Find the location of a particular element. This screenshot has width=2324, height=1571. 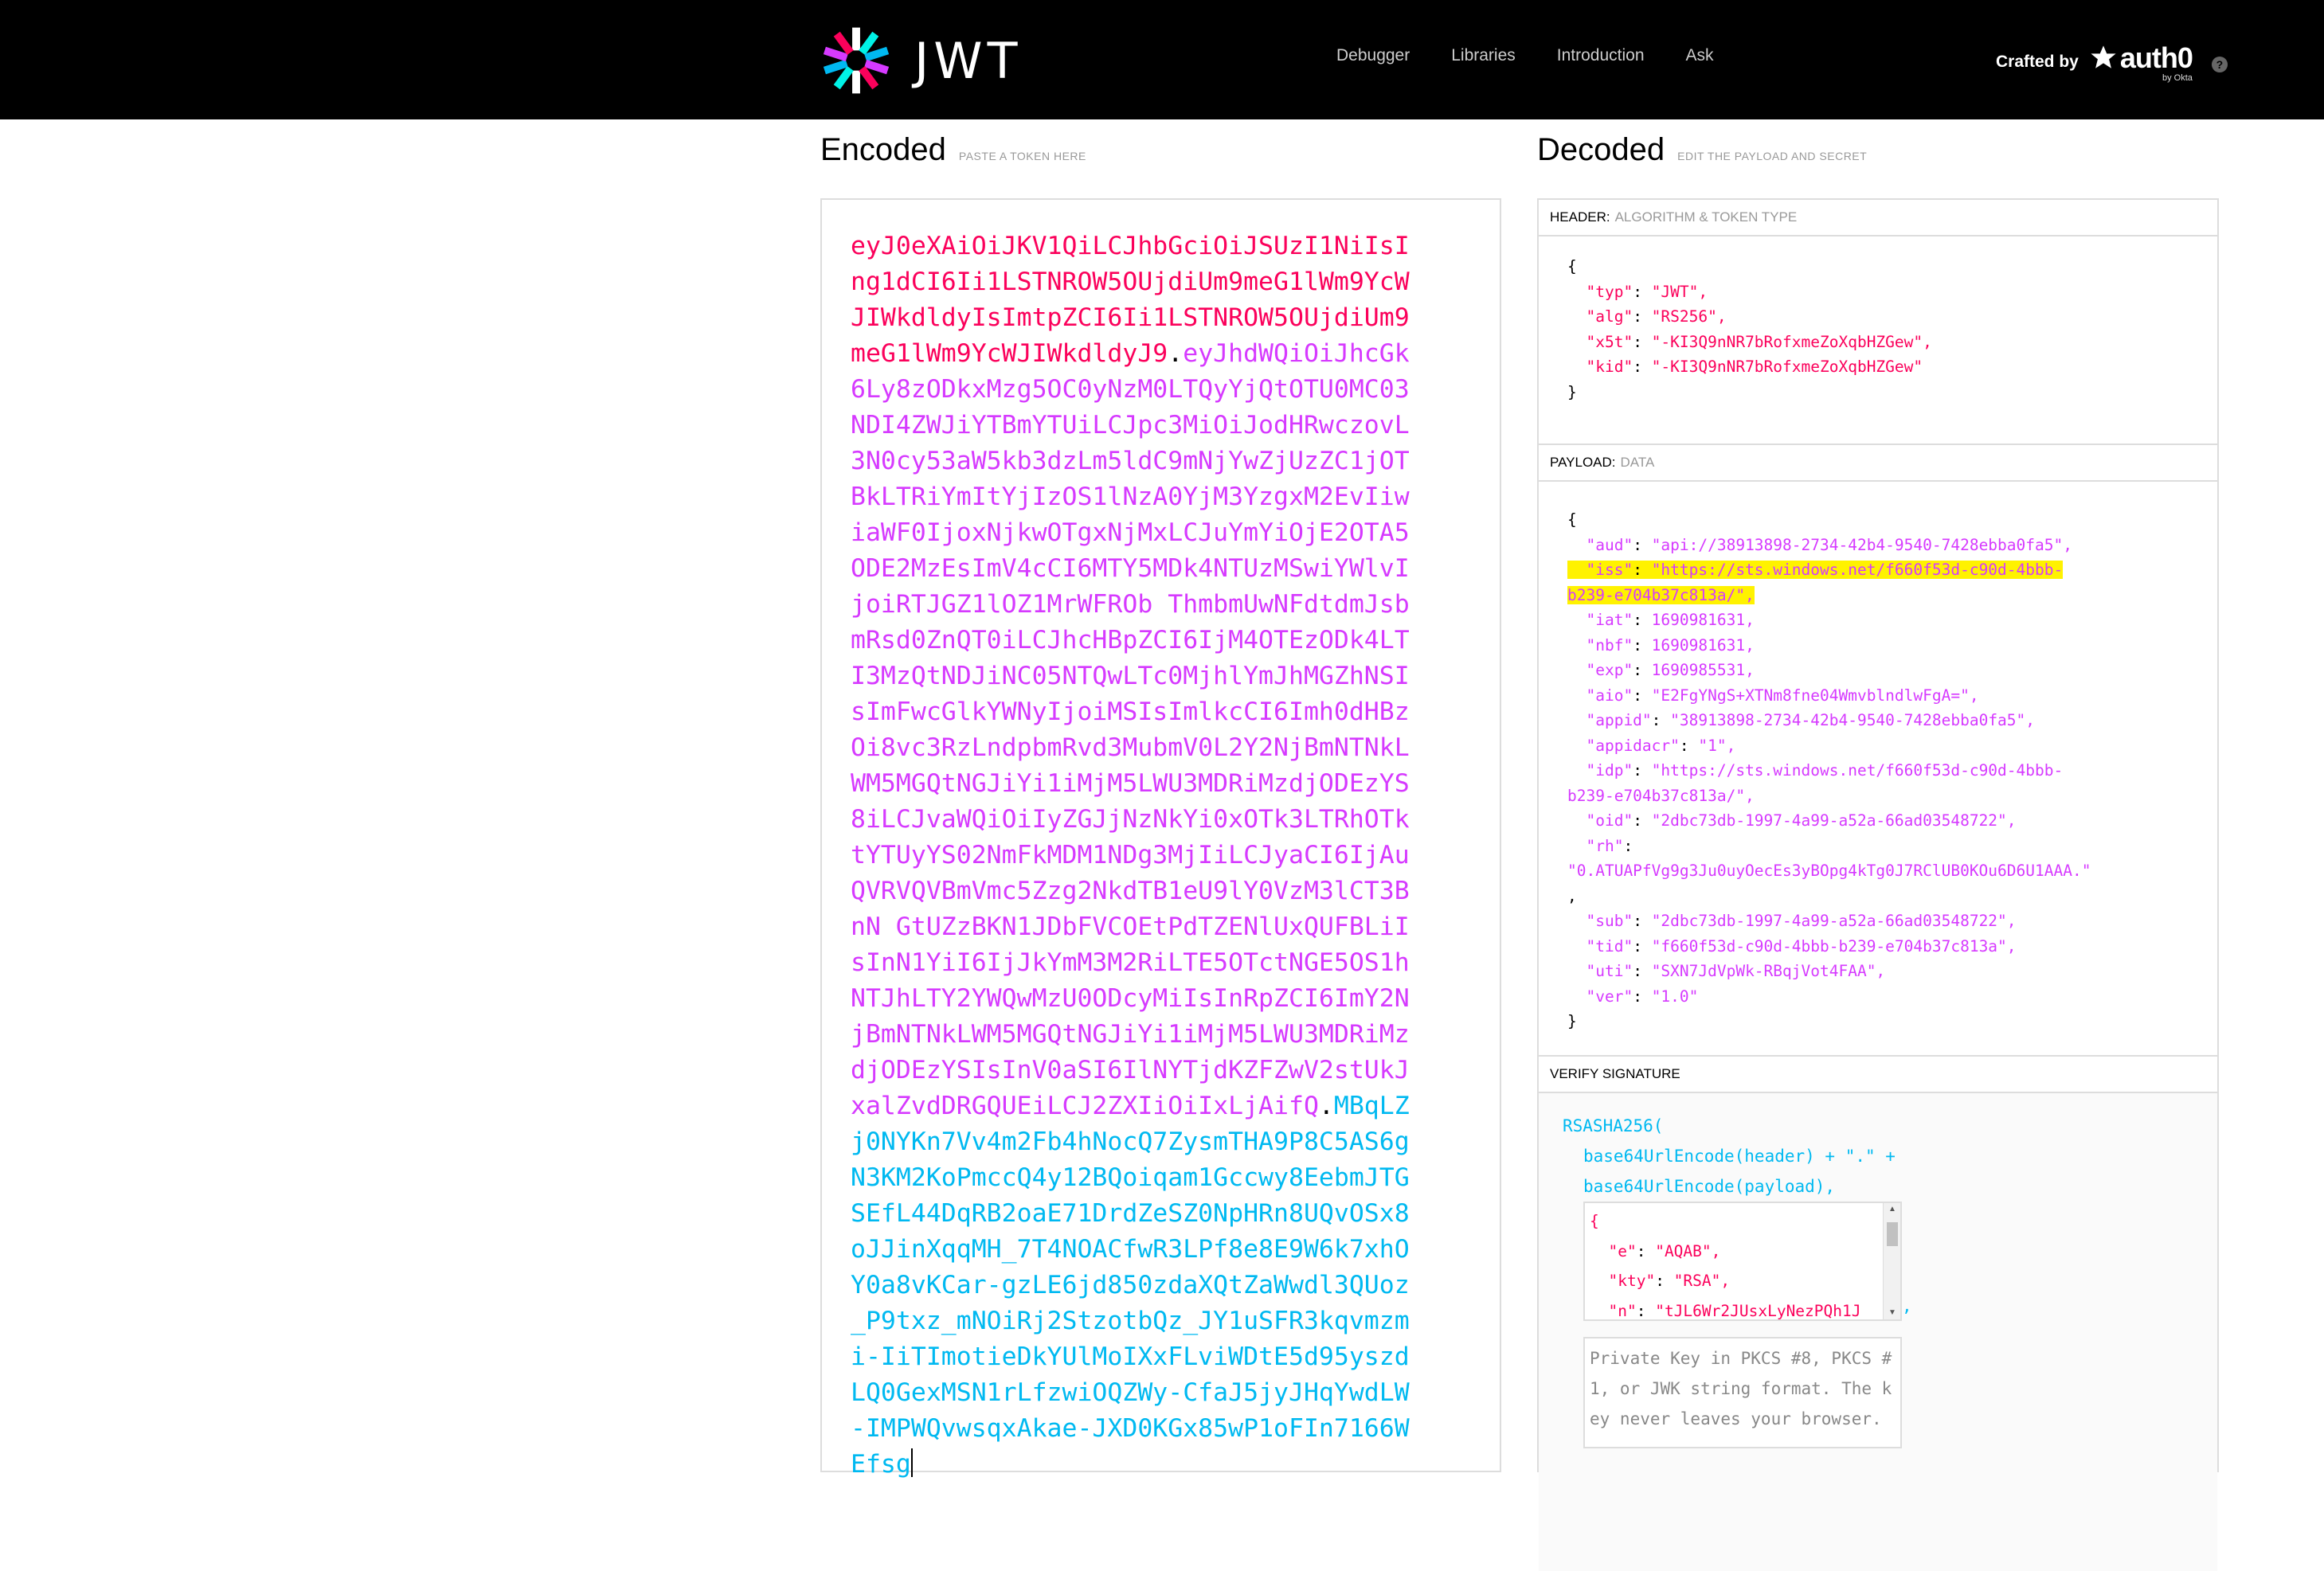

crafted-by: Crafted by auth0 by Okta ? is located at coordinates (2112, 62).